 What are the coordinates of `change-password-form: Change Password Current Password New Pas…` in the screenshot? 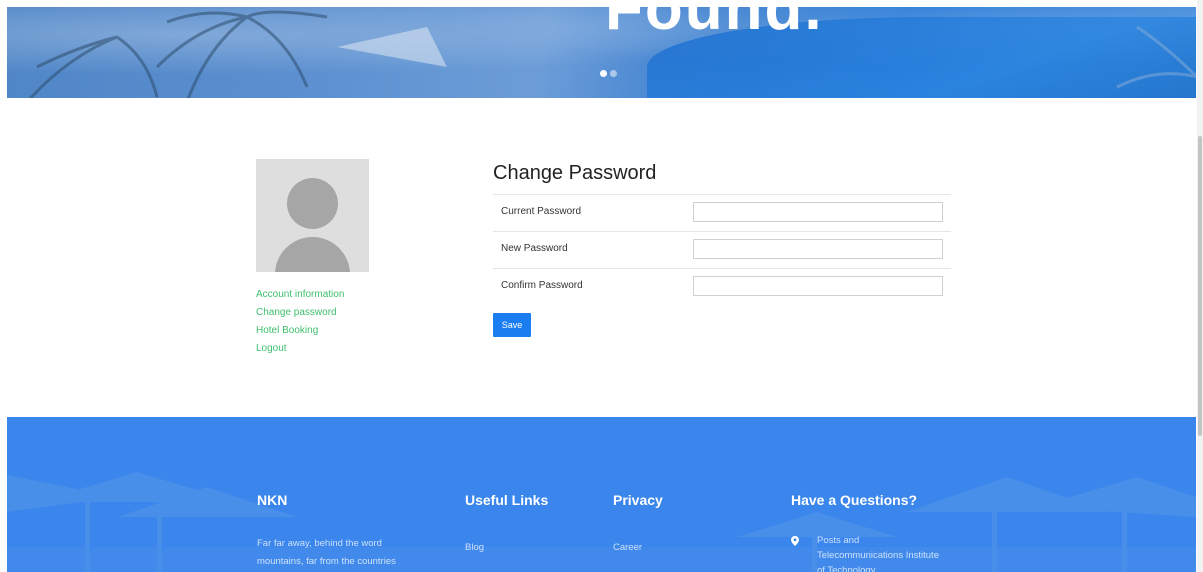 It's located at (722, 232).